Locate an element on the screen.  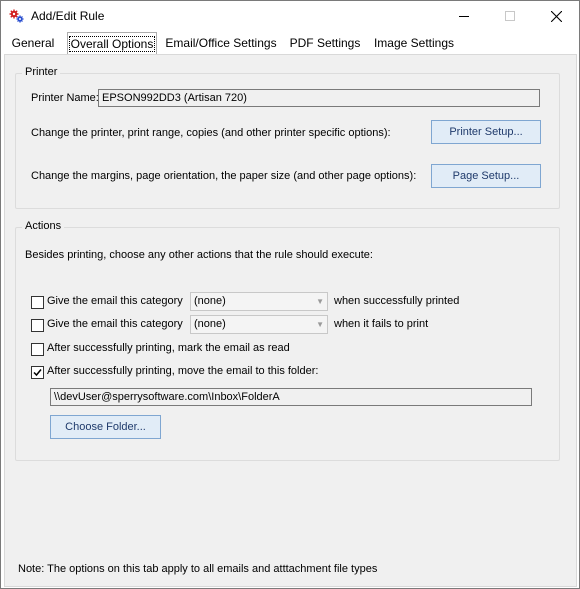
category-success-checkbox is located at coordinates (37, 302).